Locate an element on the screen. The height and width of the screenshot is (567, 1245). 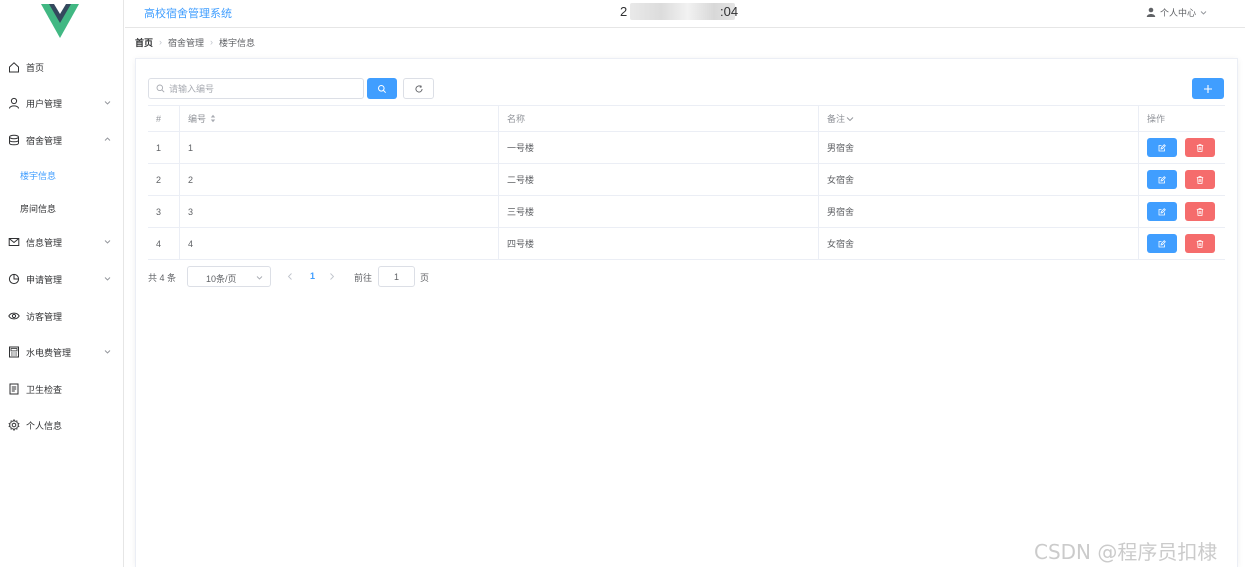
sort-icon is located at coordinates (213, 118).